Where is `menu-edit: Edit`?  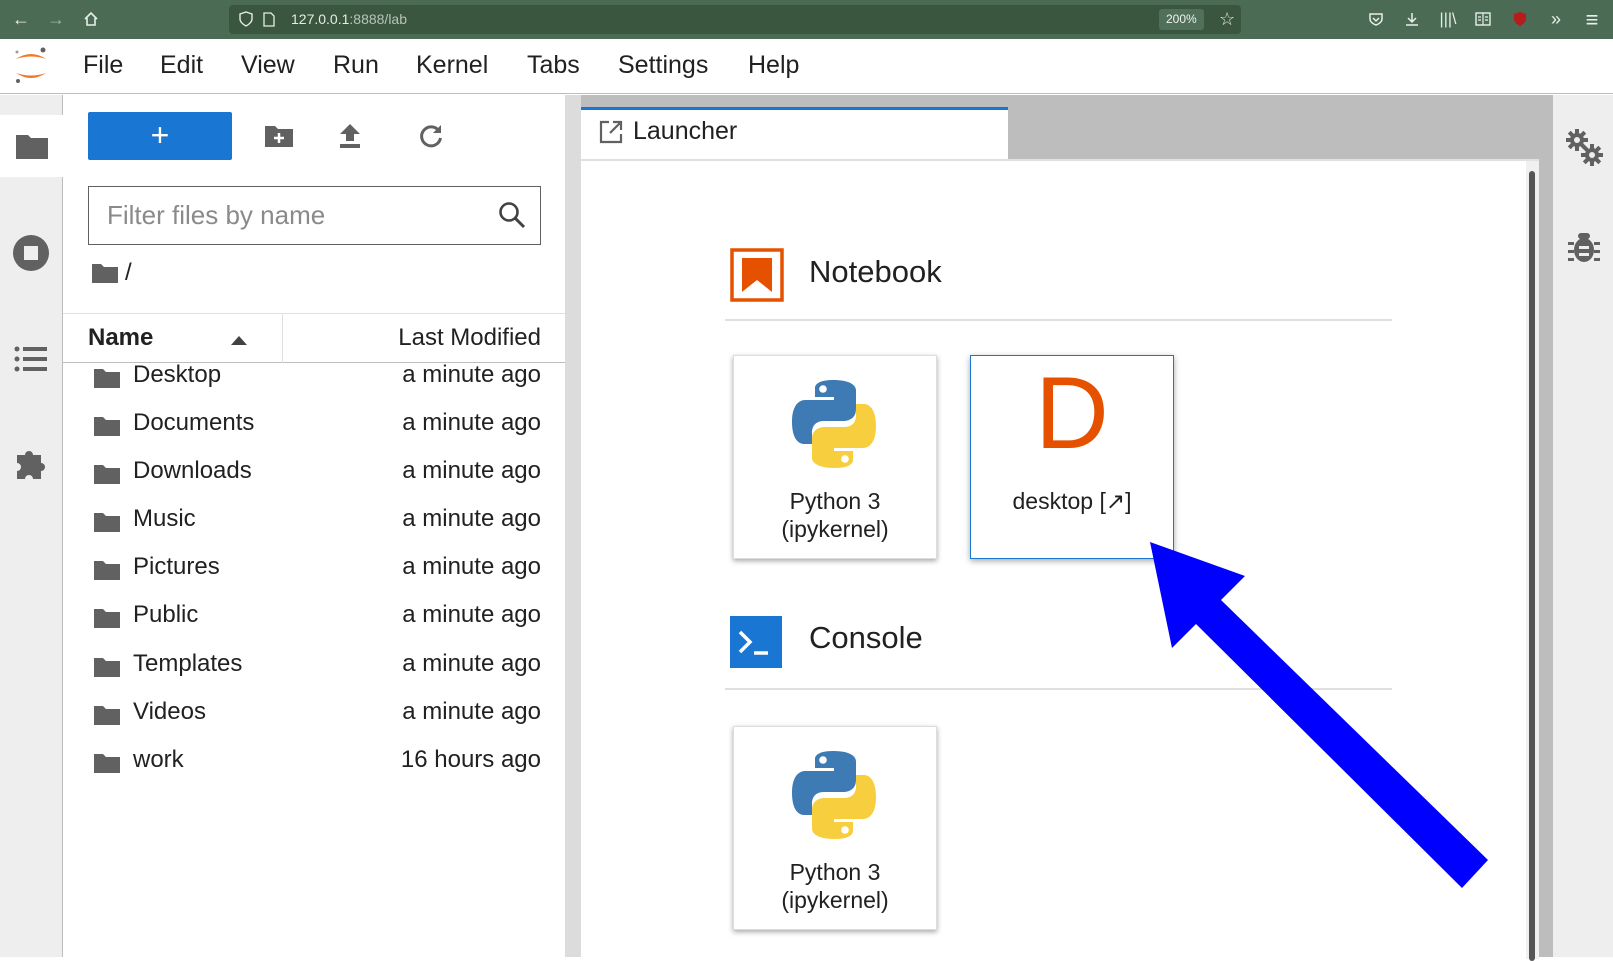
menu-edit: Edit is located at coordinates (181, 65).